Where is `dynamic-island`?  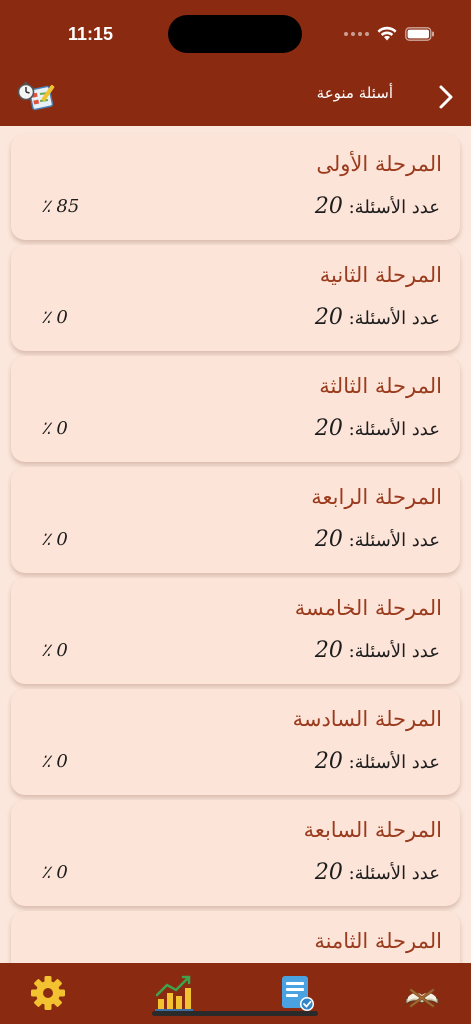 dynamic-island is located at coordinates (235, 34).